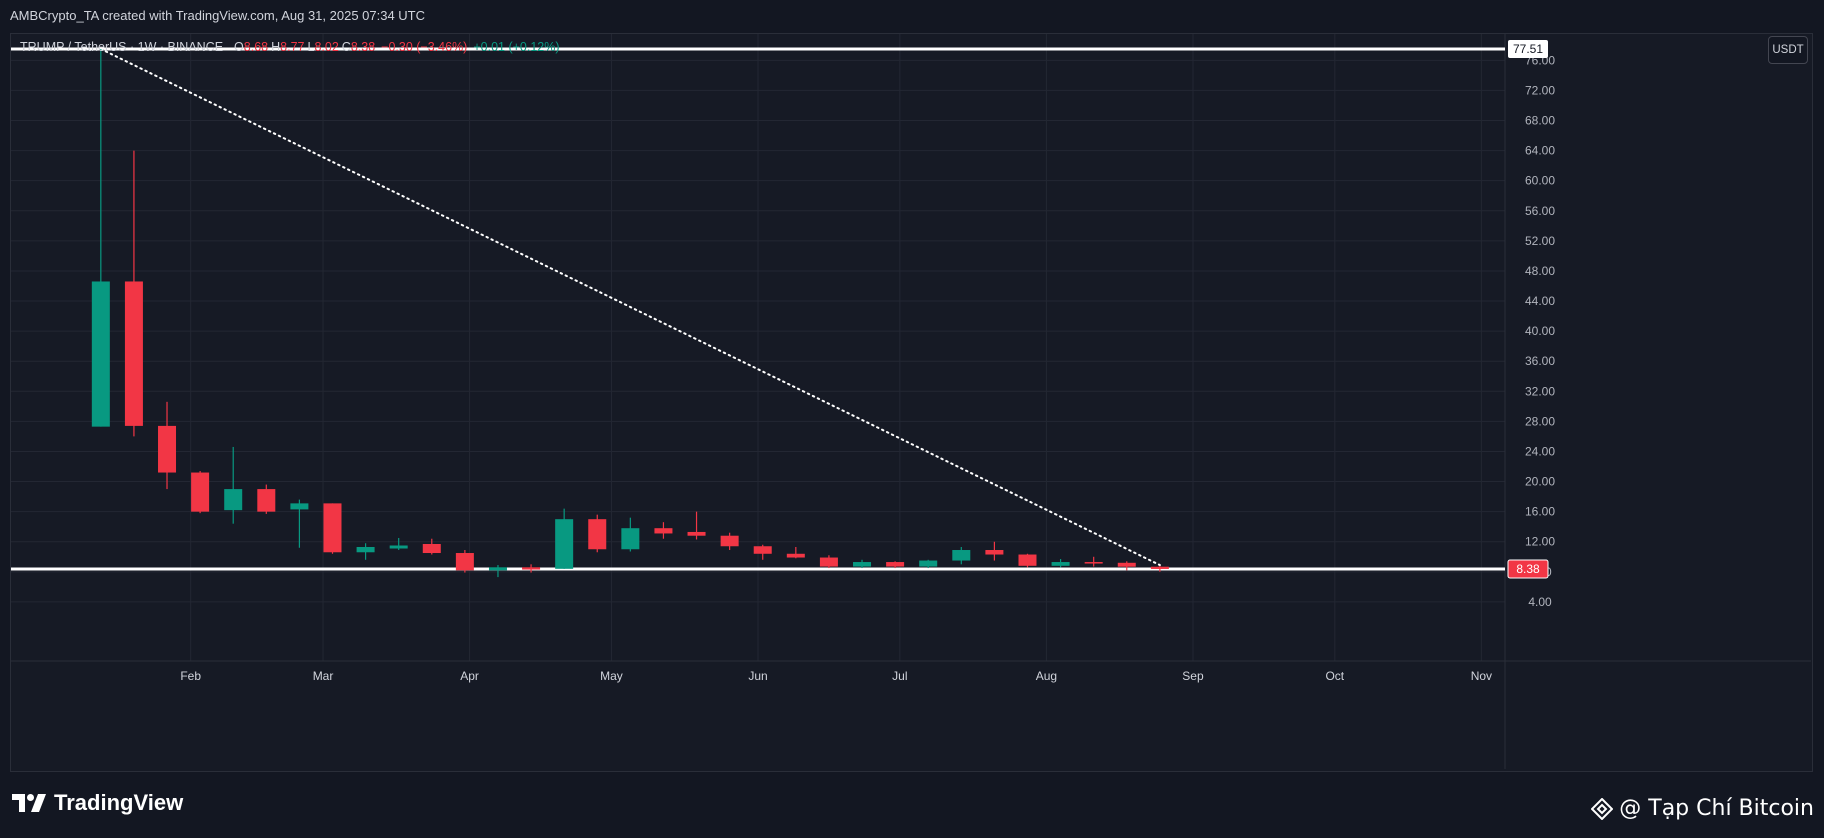 This screenshot has width=1824, height=838. Describe the element at coordinates (311, 47) in the screenshot. I see `low-label: L` at that location.